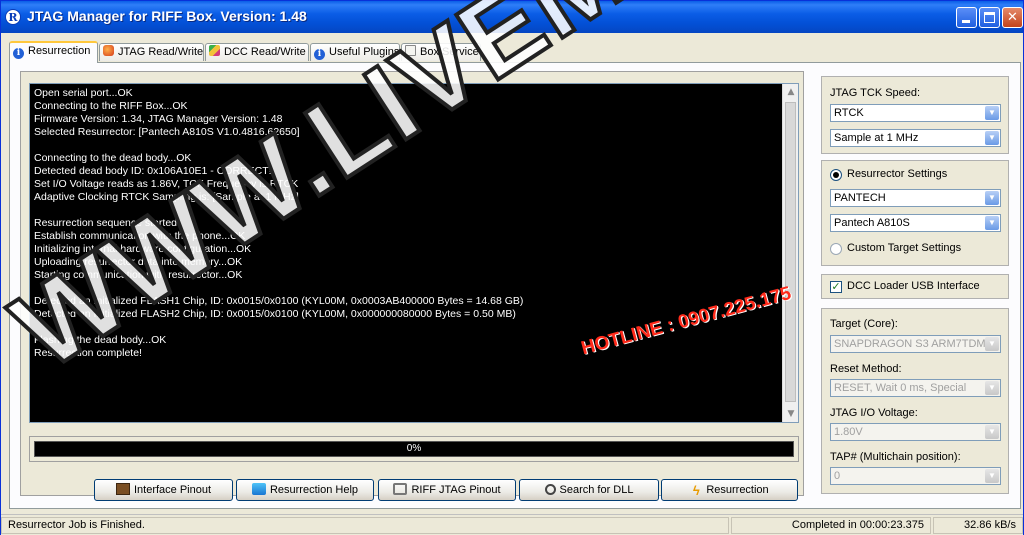 This screenshot has height=535, width=1024. I want to click on lightning-icon: ϟ, so click(696, 490).